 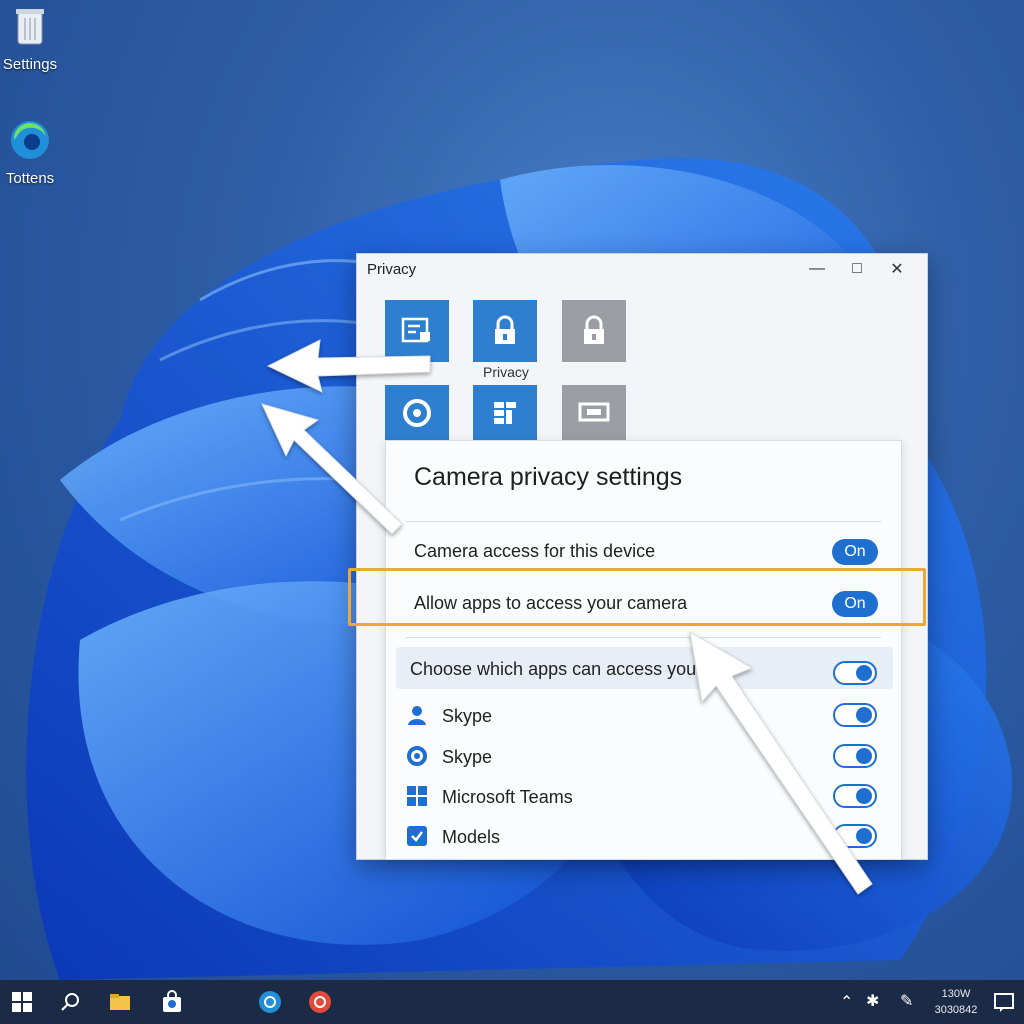 I want to click on desktop-icon-label: Tottens, so click(x=30, y=178).